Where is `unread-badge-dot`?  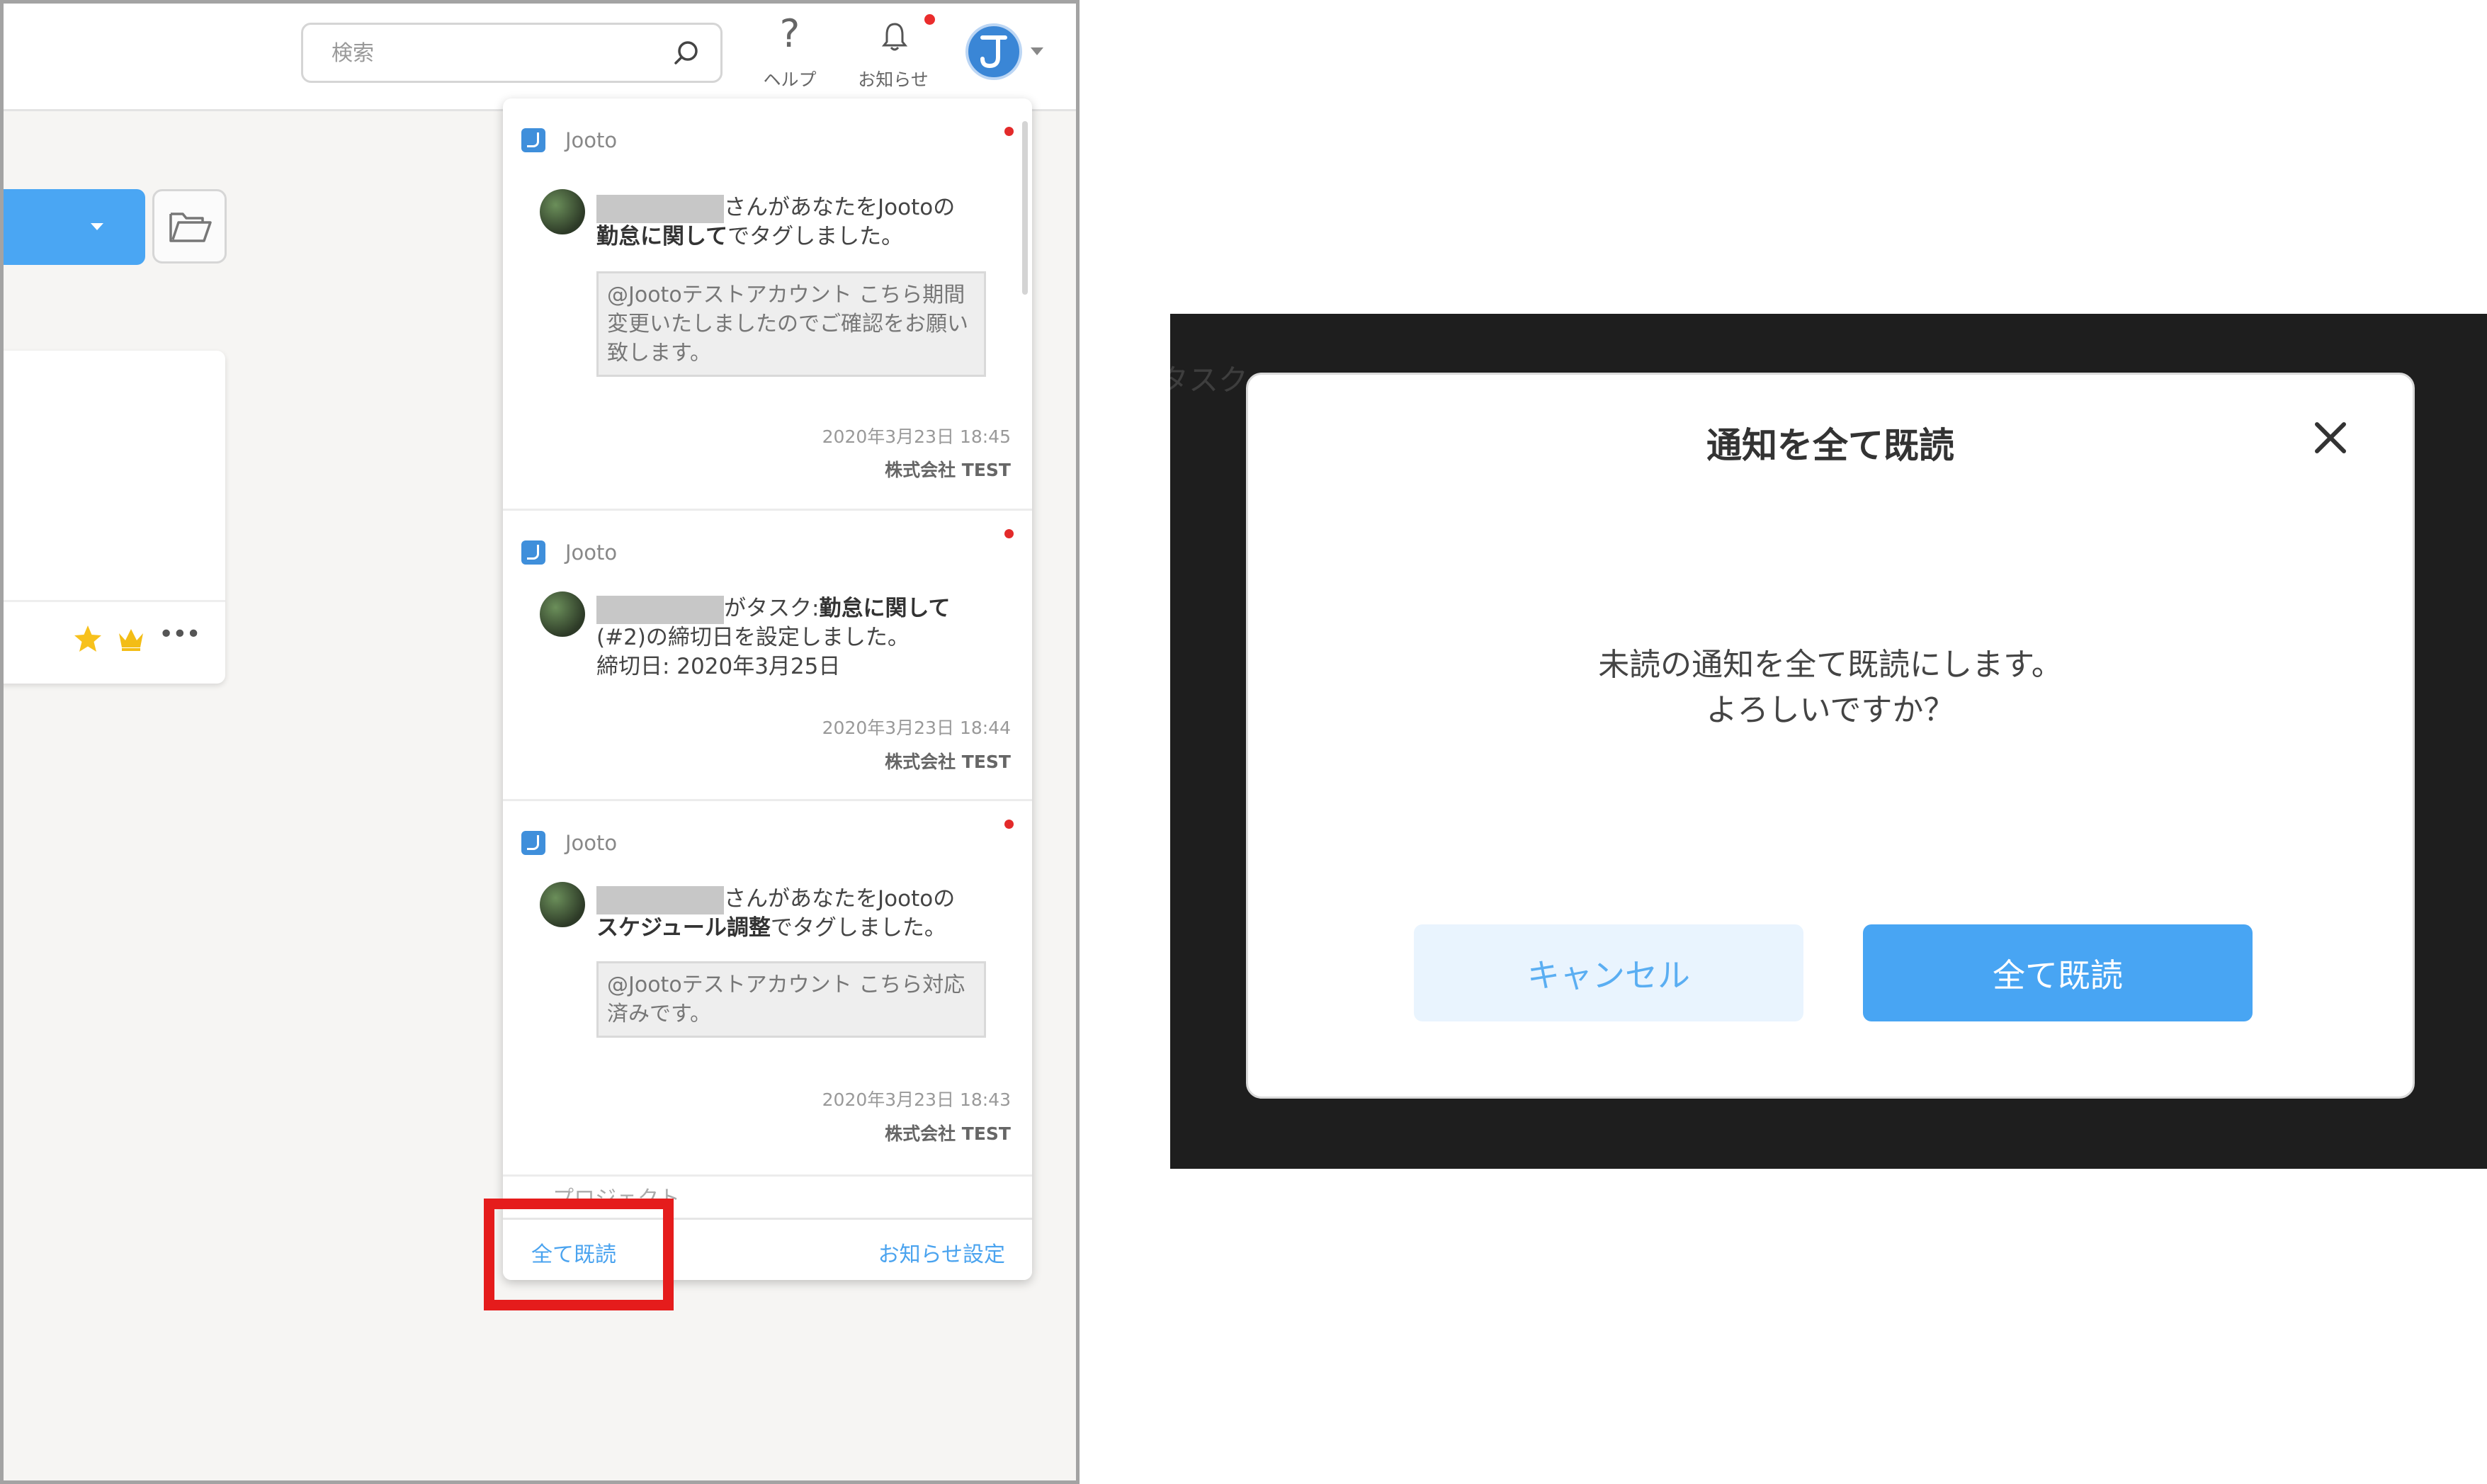 unread-badge-dot is located at coordinates (929, 19).